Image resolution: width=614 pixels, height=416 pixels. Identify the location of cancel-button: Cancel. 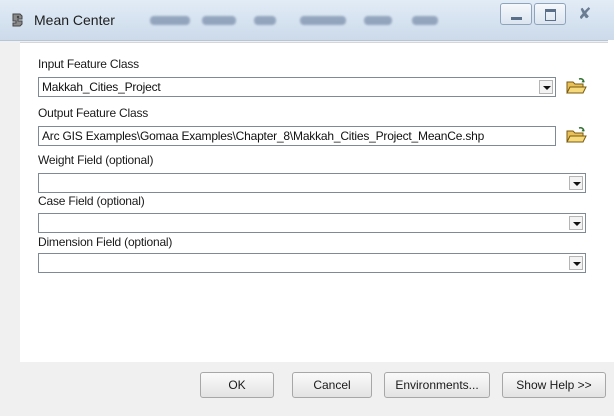
(332, 385).